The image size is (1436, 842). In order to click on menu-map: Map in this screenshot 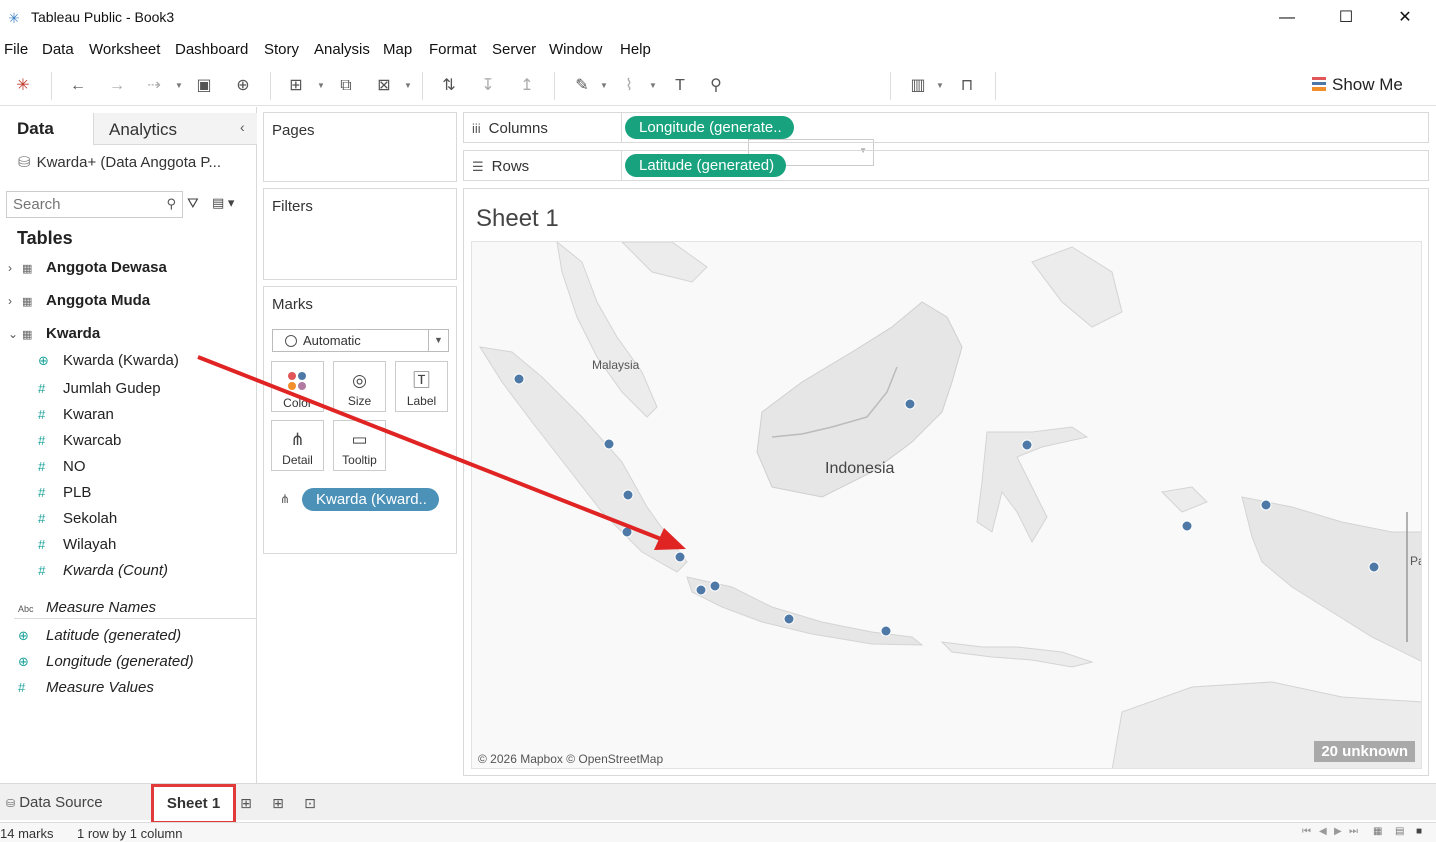, I will do `click(397, 49)`.